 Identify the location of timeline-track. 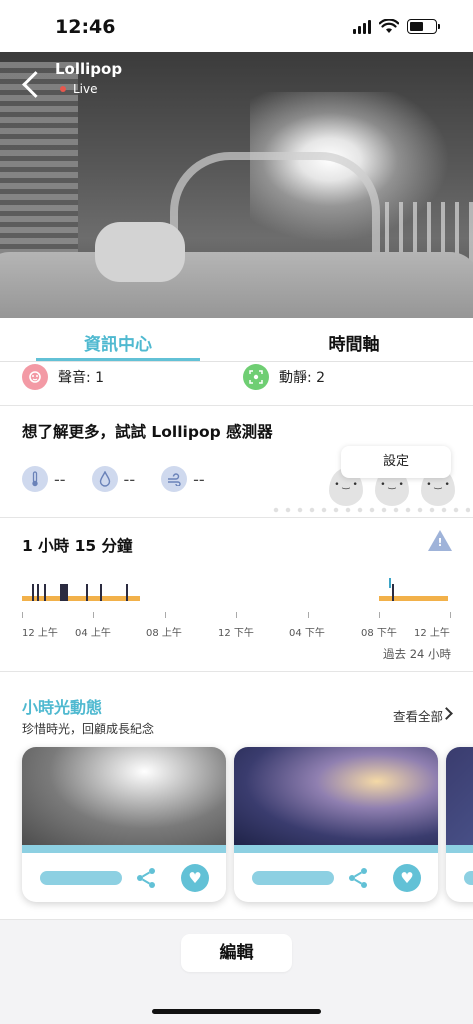
(235, 593).